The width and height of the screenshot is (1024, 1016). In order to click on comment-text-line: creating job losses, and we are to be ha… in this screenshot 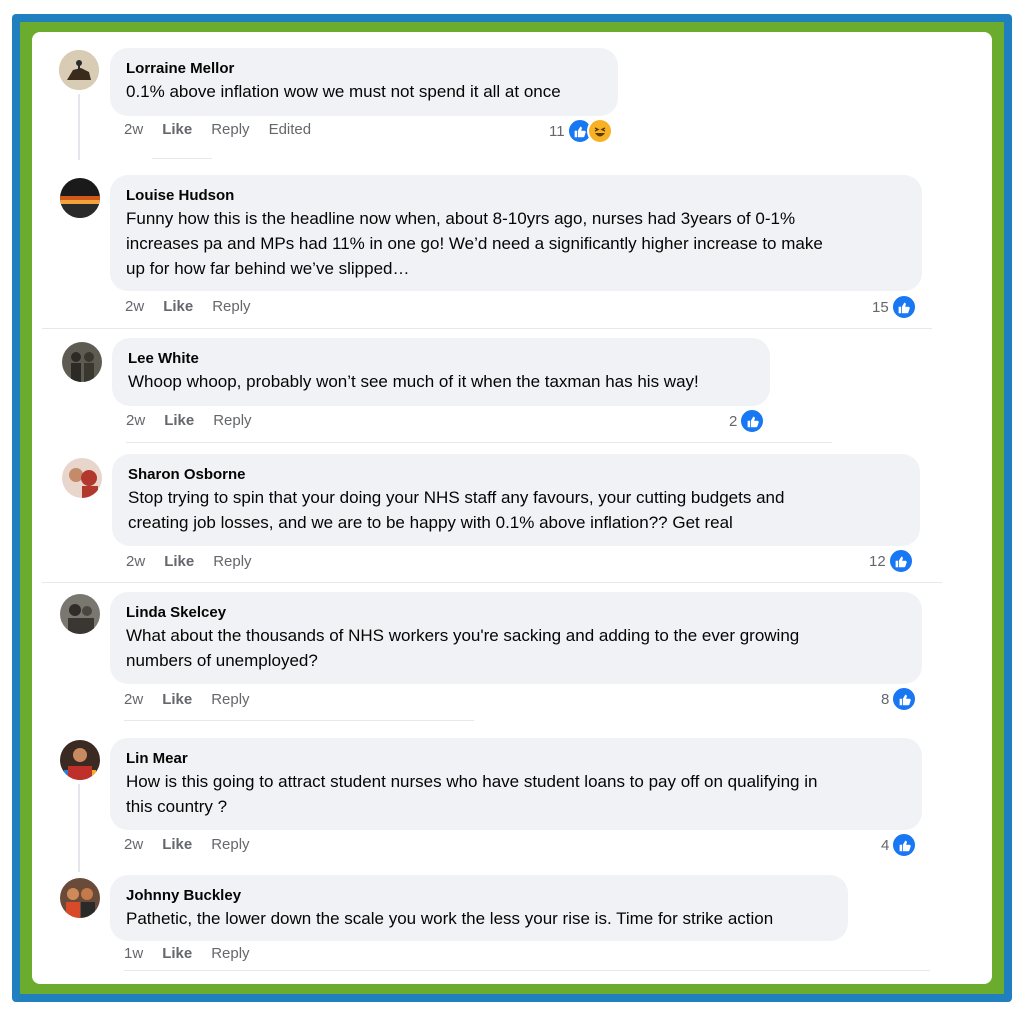, I will do `click(430, 522)`.